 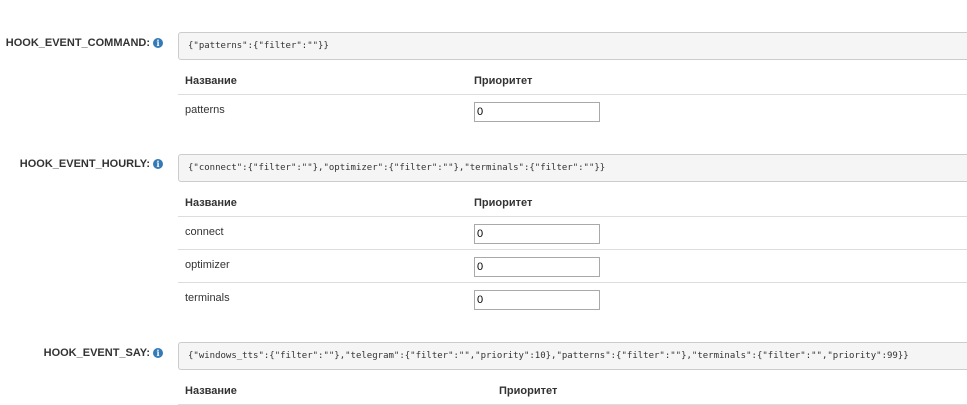 I want to click on table-row: terminals, so click(x=572, y=299).